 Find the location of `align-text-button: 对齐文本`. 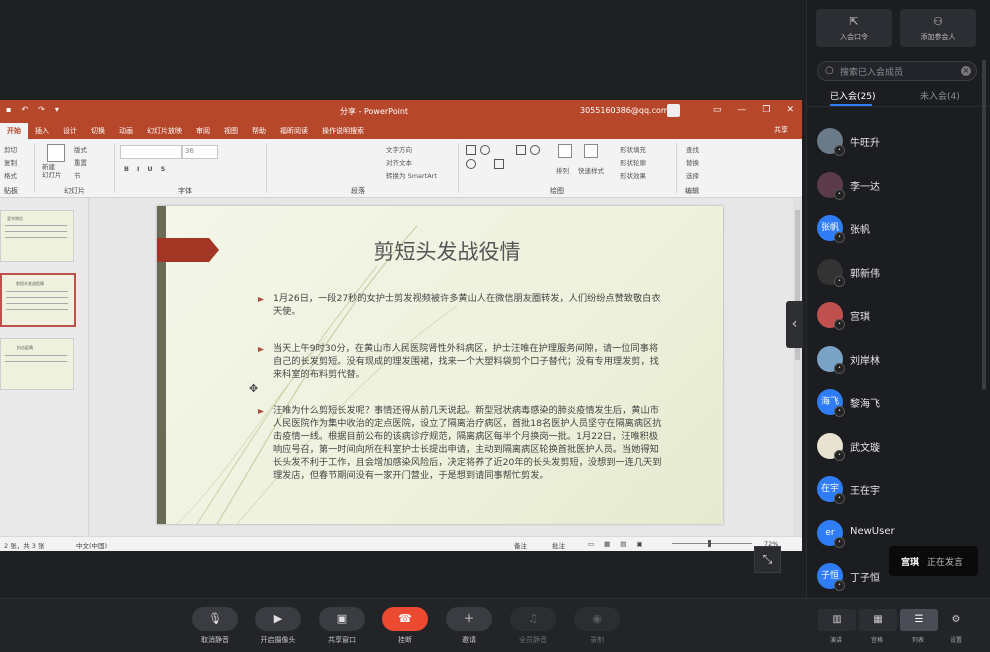

align-text-button: 对齐文本 is located at coordinates (399, 162).